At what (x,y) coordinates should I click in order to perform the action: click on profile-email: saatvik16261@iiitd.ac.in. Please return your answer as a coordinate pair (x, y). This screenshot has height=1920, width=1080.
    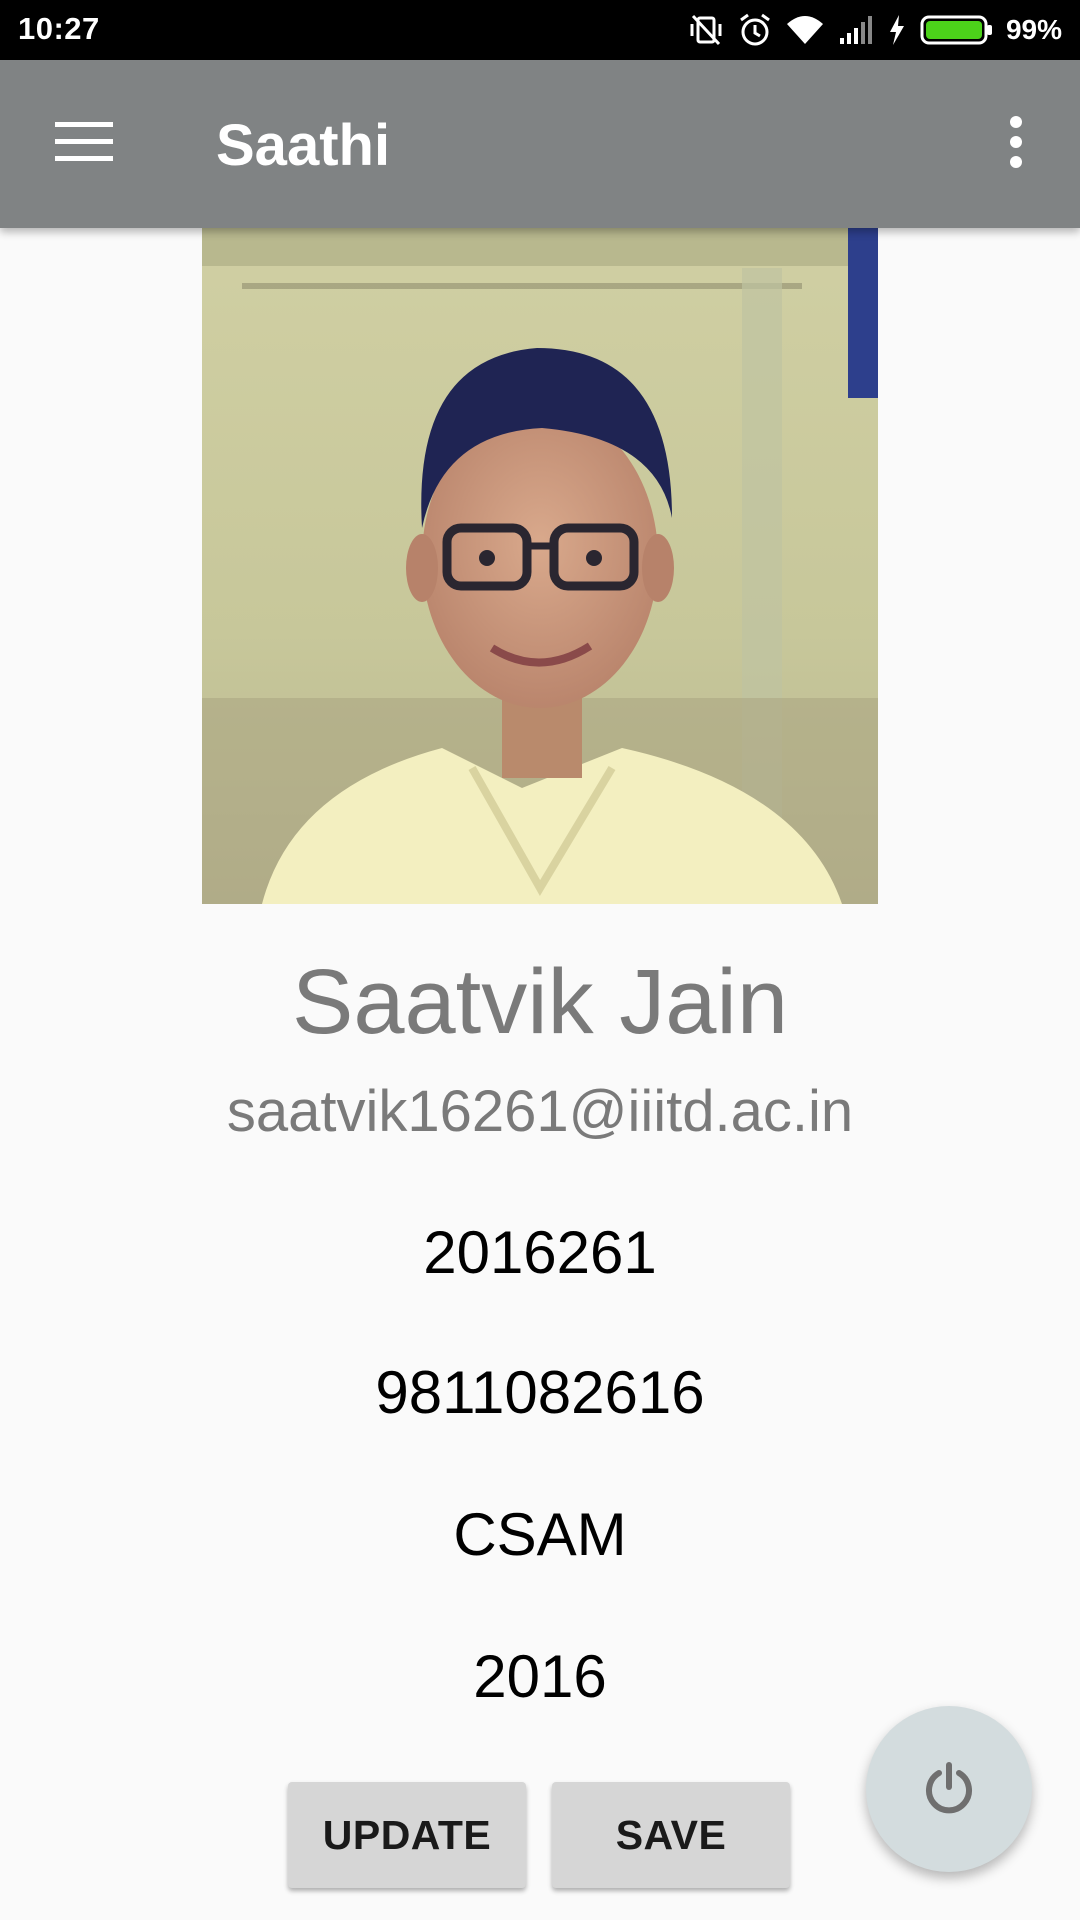
    Looking at the image, I should click on (540, 1111).